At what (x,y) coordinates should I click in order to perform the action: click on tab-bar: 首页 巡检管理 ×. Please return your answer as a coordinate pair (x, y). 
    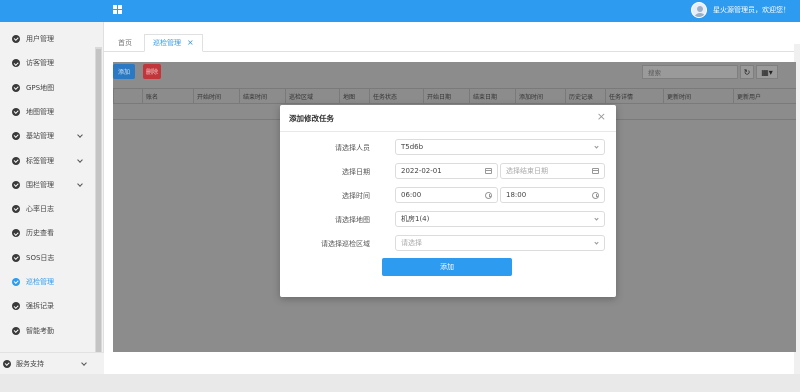
    Looking at the image, I should click on (452, 42).